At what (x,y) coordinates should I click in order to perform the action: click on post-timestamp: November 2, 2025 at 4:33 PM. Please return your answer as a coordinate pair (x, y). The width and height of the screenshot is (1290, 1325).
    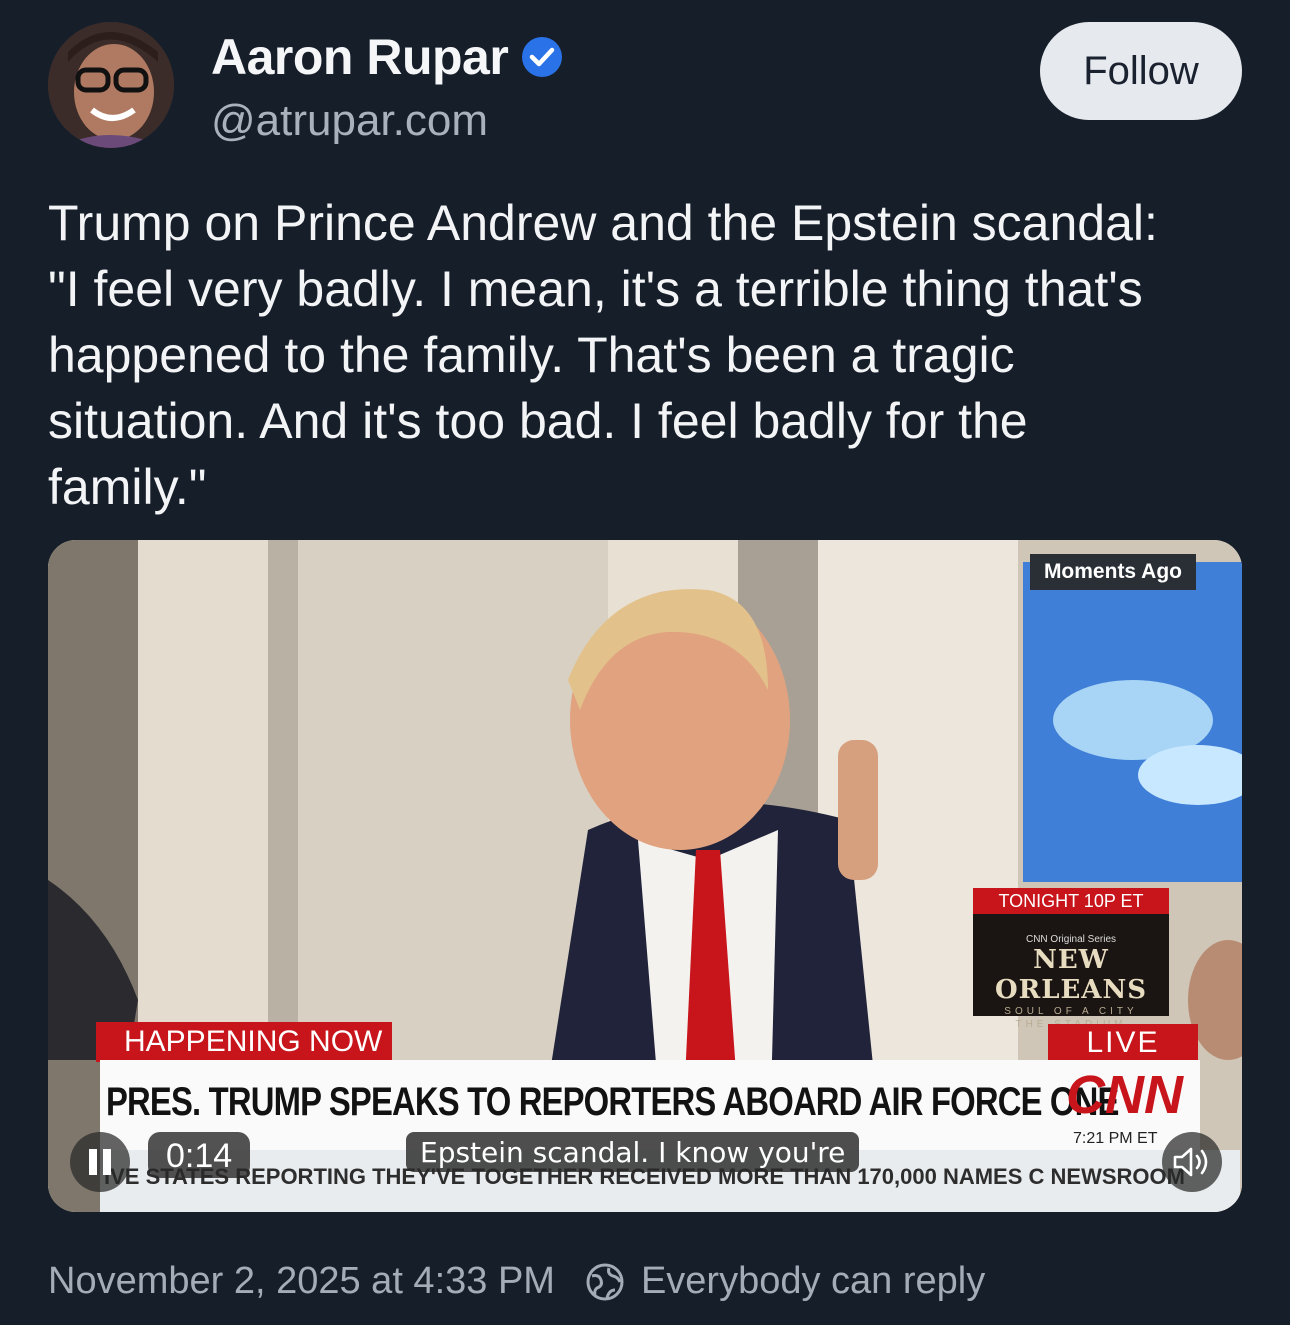
    Looking at the image, I should click on (301, 1281).